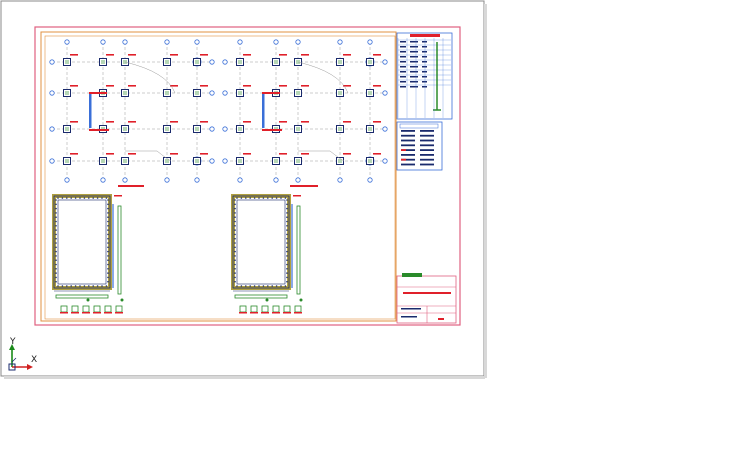 The image size is (740, 450). What do you see at coordinates (485, 191) in the screenshot?
I see `sheet-shadow-side` at bounding box center [485, 191].